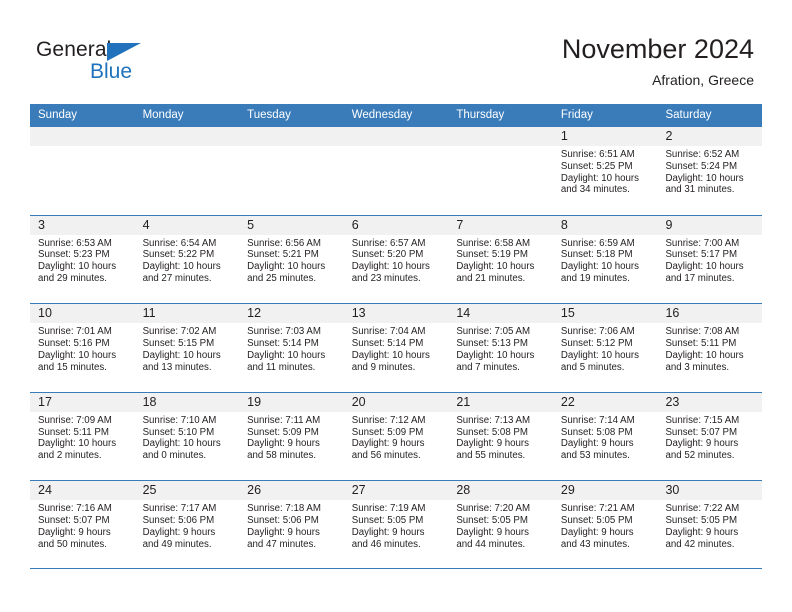  I want to click on day-number-band: 15, so click(605, 314).